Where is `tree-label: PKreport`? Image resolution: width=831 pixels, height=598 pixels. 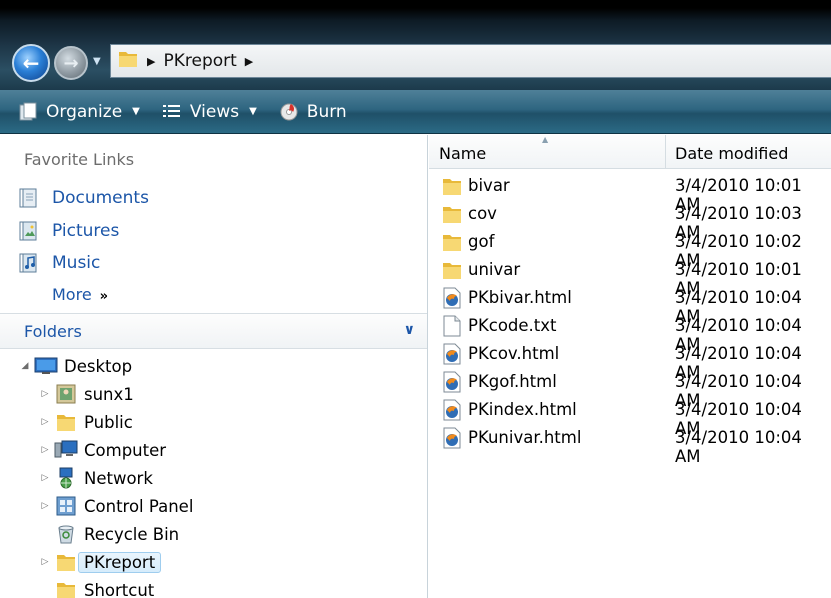
tree-label: PKreport is located at coordinates (120, 562).